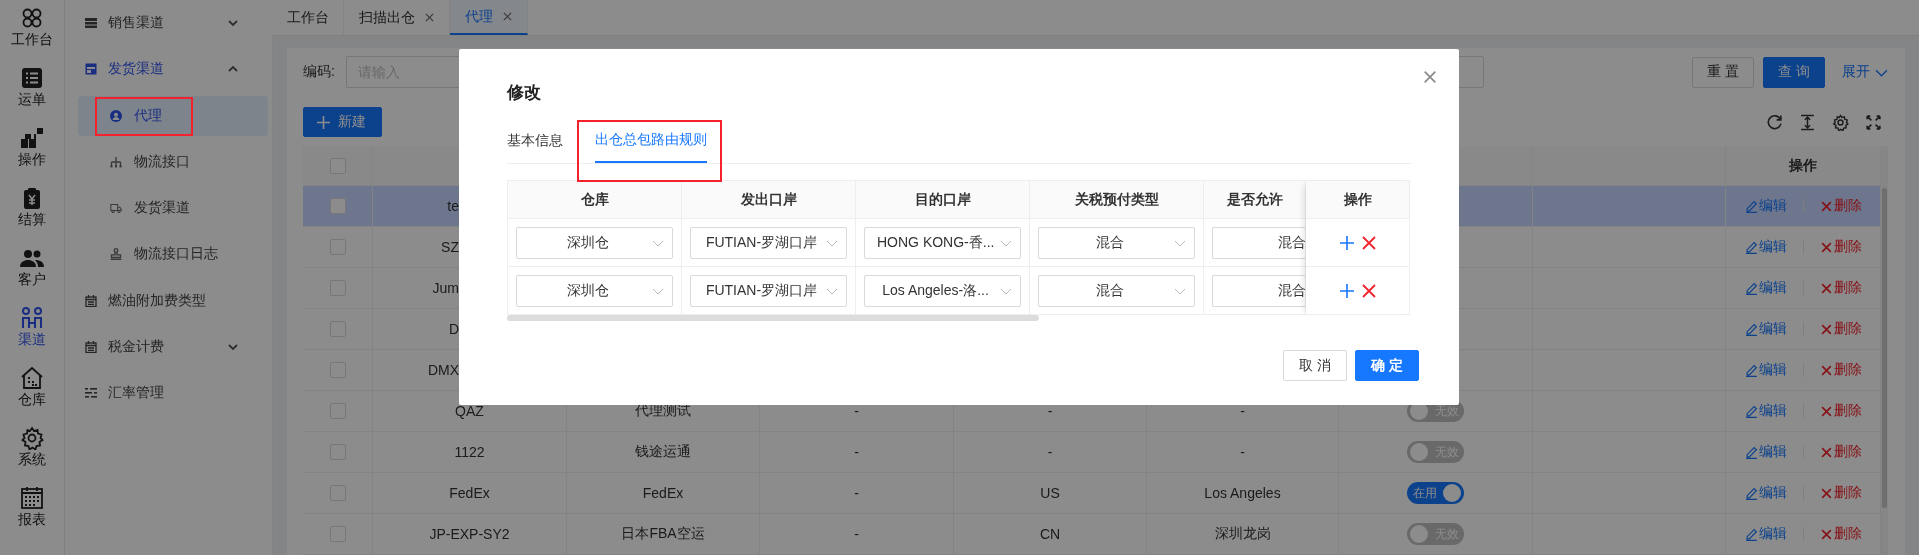 This screenshot has height=555, width=1919. I want to click on dialog-title: 修改, so click(524, 93).